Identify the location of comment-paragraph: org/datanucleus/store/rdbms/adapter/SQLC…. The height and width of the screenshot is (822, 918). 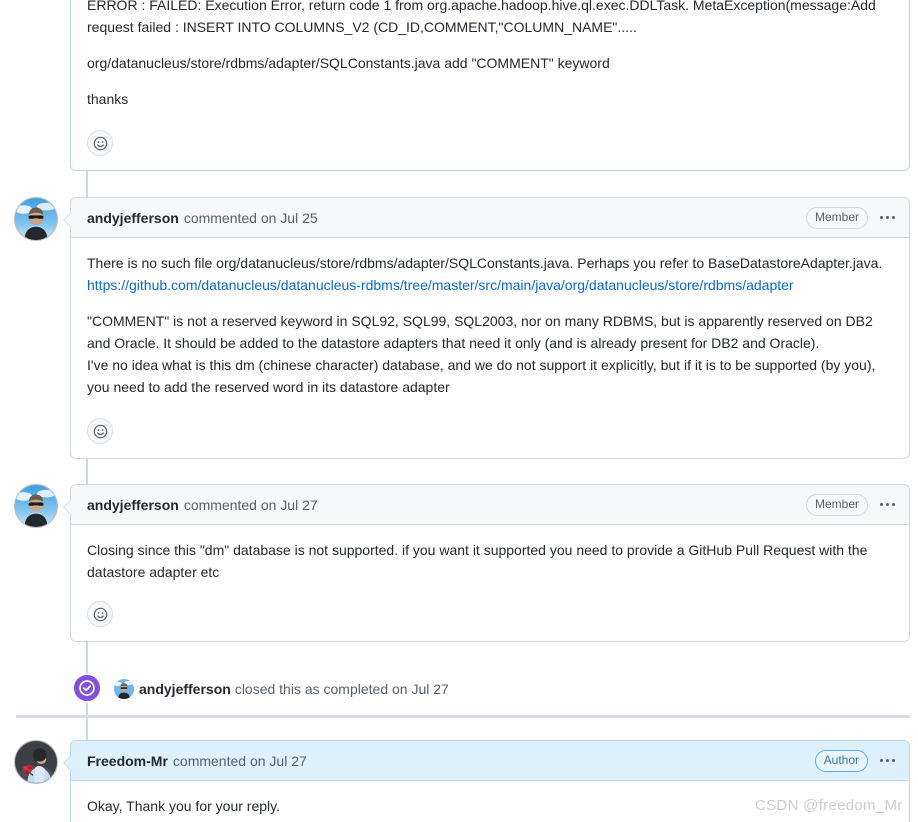
(348, 63).